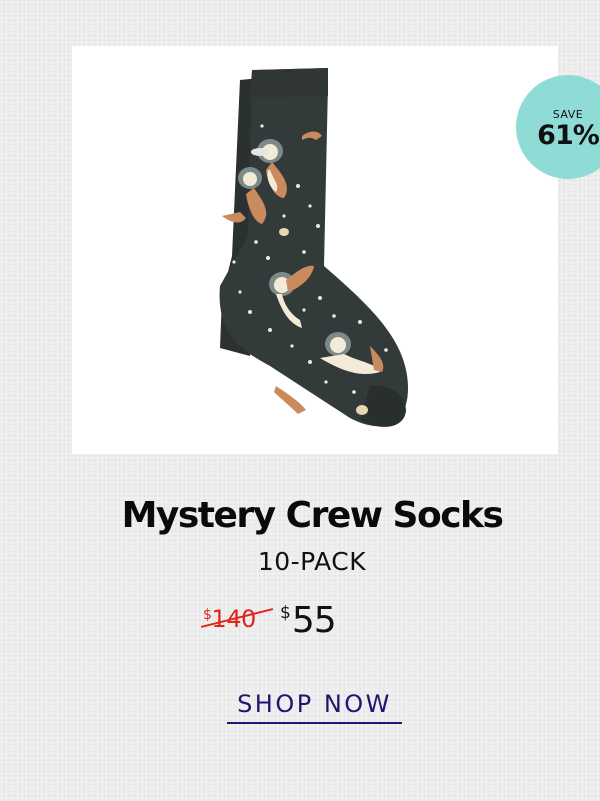 Image resolution: width=600 pixels, height=801 pixels. Describe the element at coordinates (207, 615) in the screenshot. I see `original-price-currency: $` at that location.